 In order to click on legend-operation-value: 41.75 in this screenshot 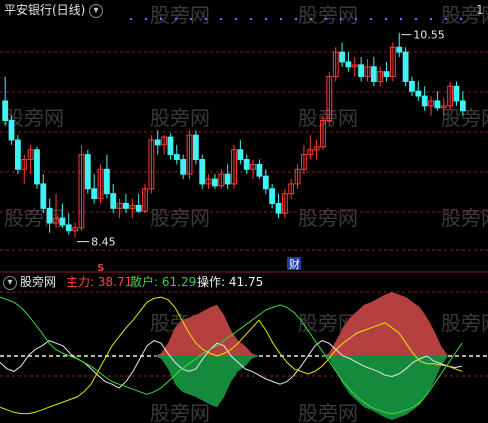, I will do `click(246, 282)`.